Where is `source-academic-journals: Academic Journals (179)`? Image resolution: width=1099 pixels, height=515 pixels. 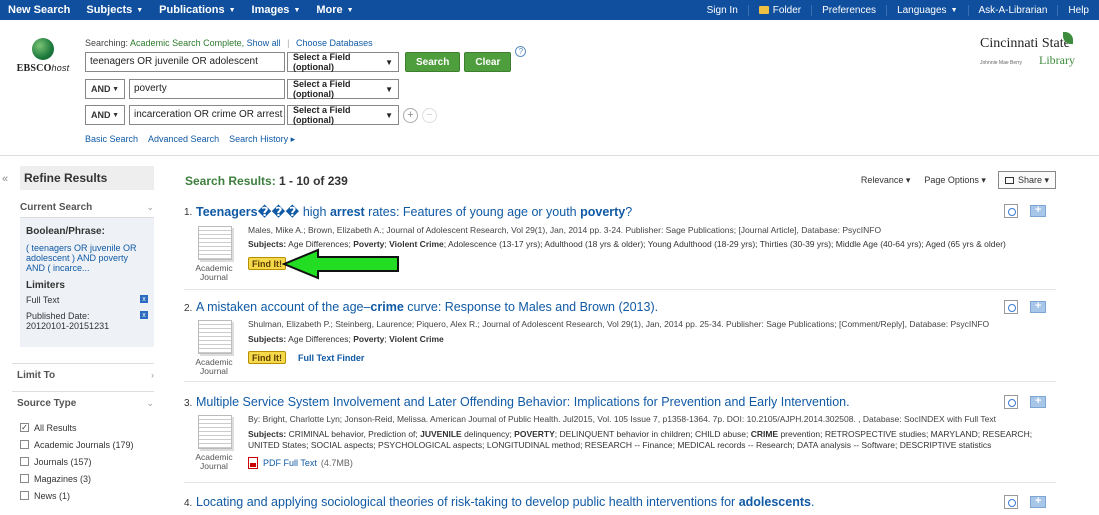
source-academic-journals: Academic Journals (179) is located at coordinates (84, 444).